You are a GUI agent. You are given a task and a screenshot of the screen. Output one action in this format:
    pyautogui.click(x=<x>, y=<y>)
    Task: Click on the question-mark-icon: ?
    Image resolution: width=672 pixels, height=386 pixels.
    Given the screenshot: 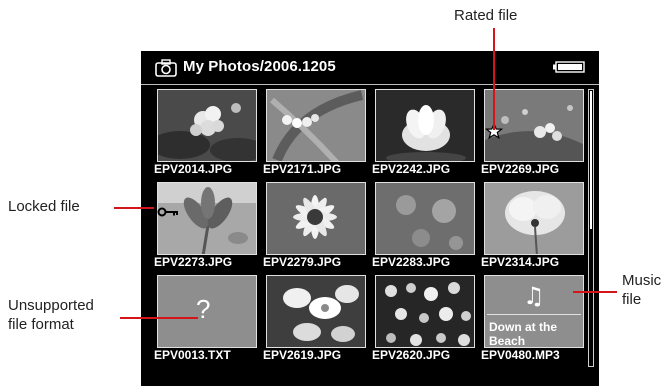 What is the action you would take?
    pyautogui.click(x=203, y=309)
    